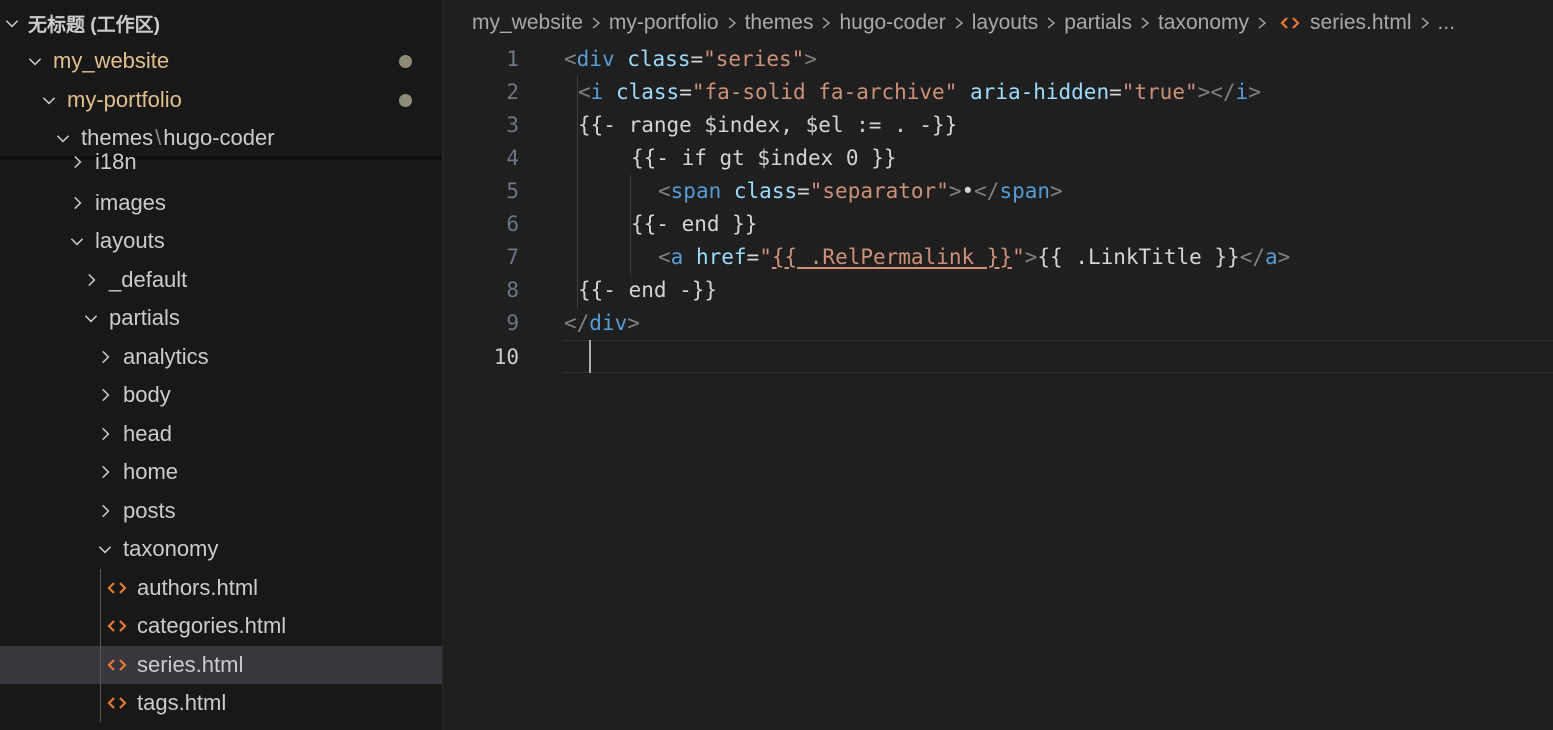 Image resolution: width=1553 pixels, height=730 pixels. I want to click on tree-item-posts: posts, so click(221, 511).